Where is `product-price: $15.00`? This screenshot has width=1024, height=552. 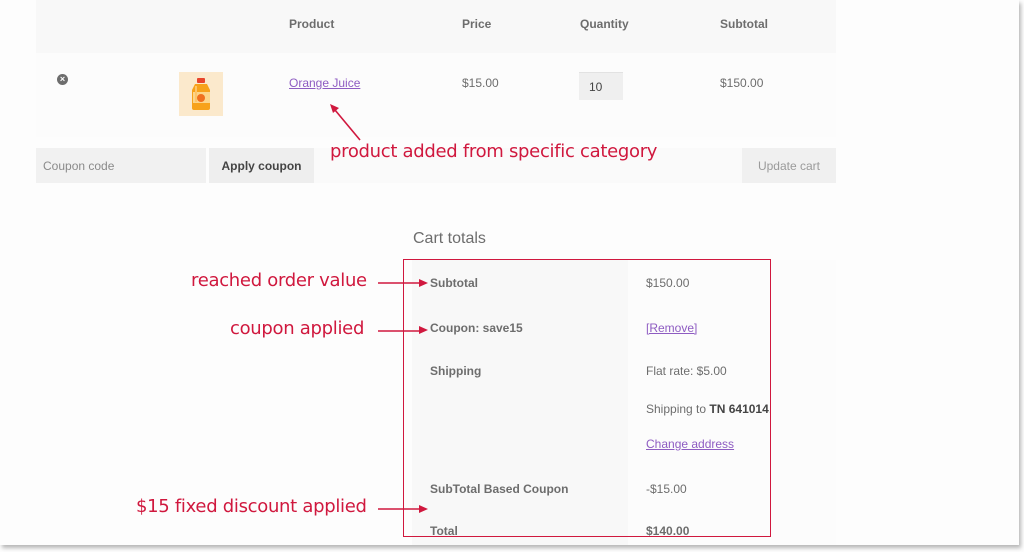
product-price: $15.00 is located at coordinates (480, 83).